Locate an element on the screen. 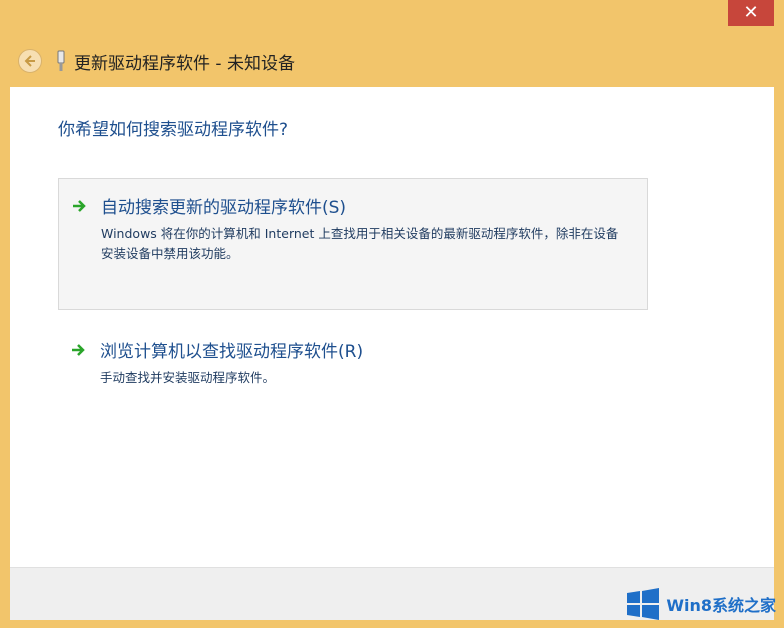 Image resolution: width=784 pixels, height=628 pixels. watermark: Win8系统之家 is located at coordinates (701, 604).